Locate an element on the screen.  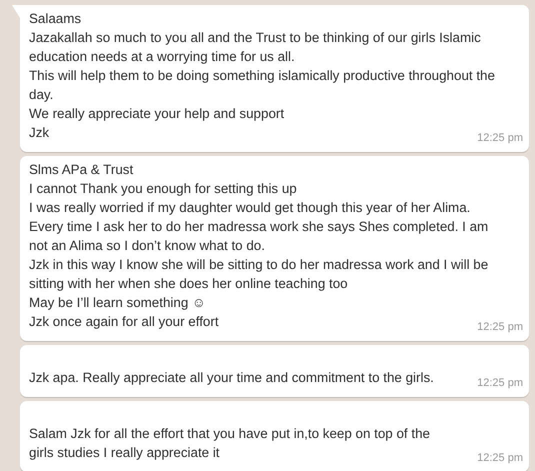
message-text: Jazakallah so much to you all and the Trust to be thinking of our girls Islamic education needs at a worrying time for us all. is located at coordinates (255, 47).